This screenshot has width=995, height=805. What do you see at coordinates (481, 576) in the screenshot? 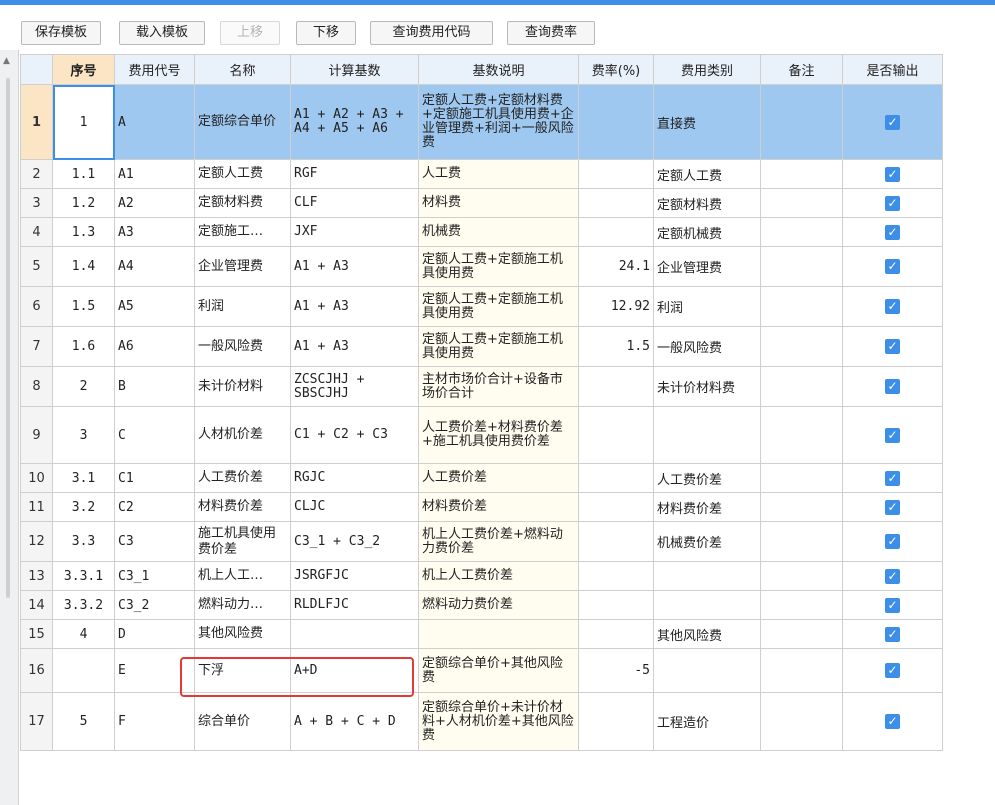
I see `table-row: 13 3.3.1 C3_1 机上人工… JSRGFJC 机上人工费价差 ✓` at bounding box center [481, 576].